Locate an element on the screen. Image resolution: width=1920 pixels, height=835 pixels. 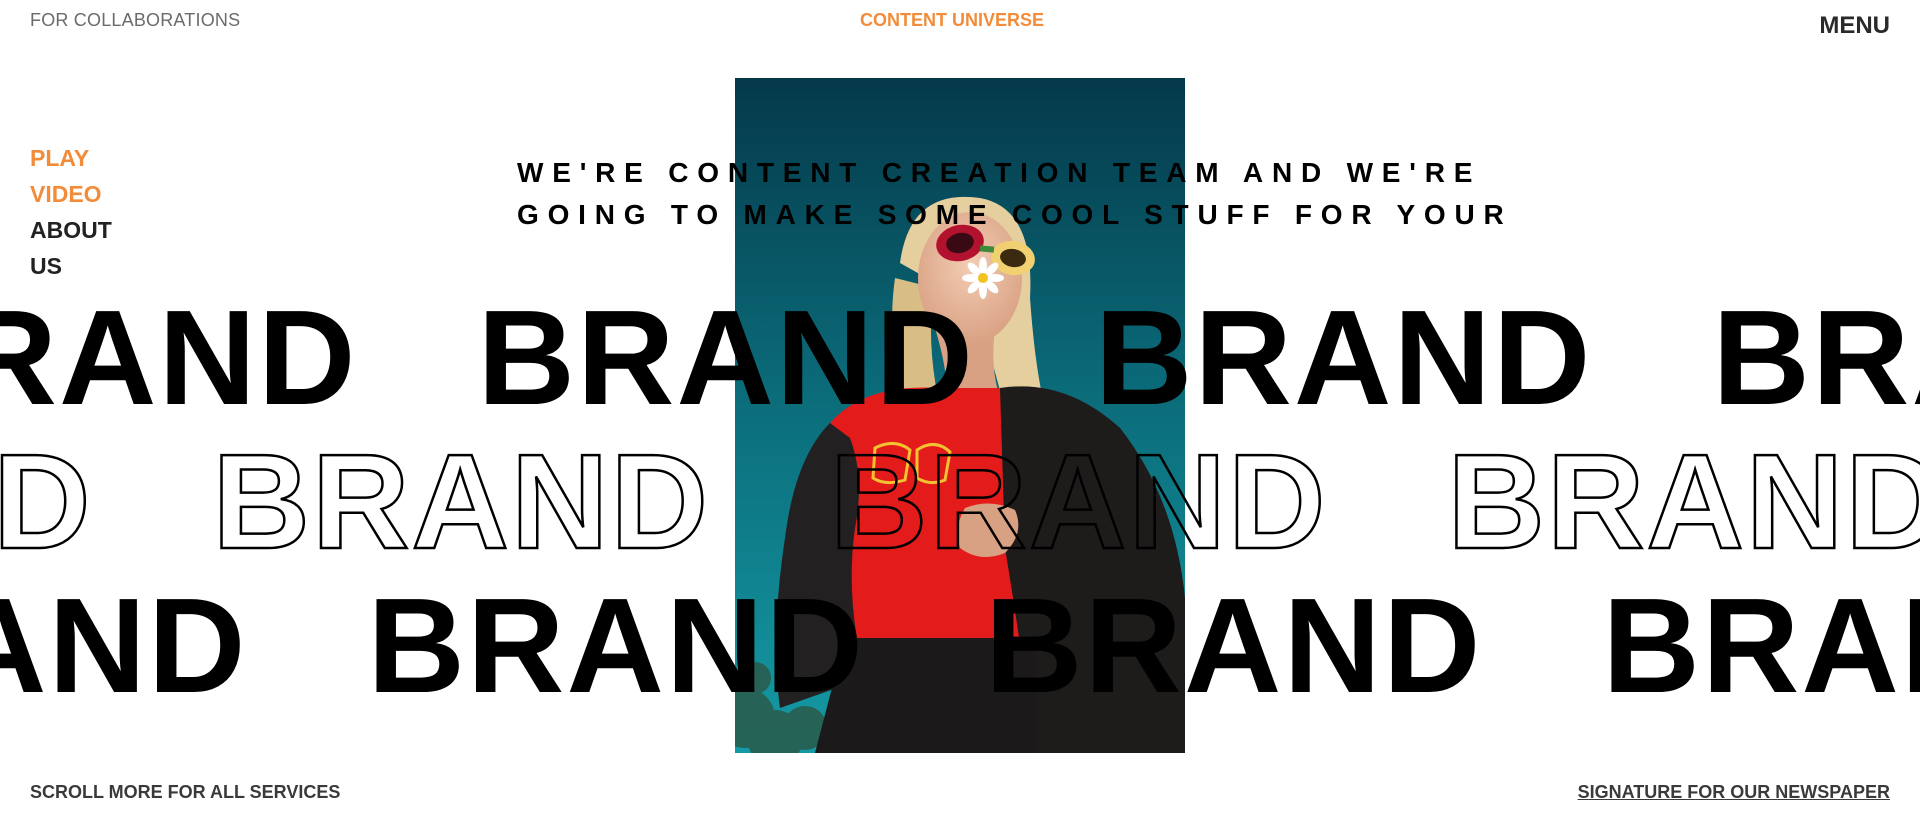
headline-line-1: WE'RE CONTENT CREATION TEAM AND WE'RE is located at coordinates (999, 172).